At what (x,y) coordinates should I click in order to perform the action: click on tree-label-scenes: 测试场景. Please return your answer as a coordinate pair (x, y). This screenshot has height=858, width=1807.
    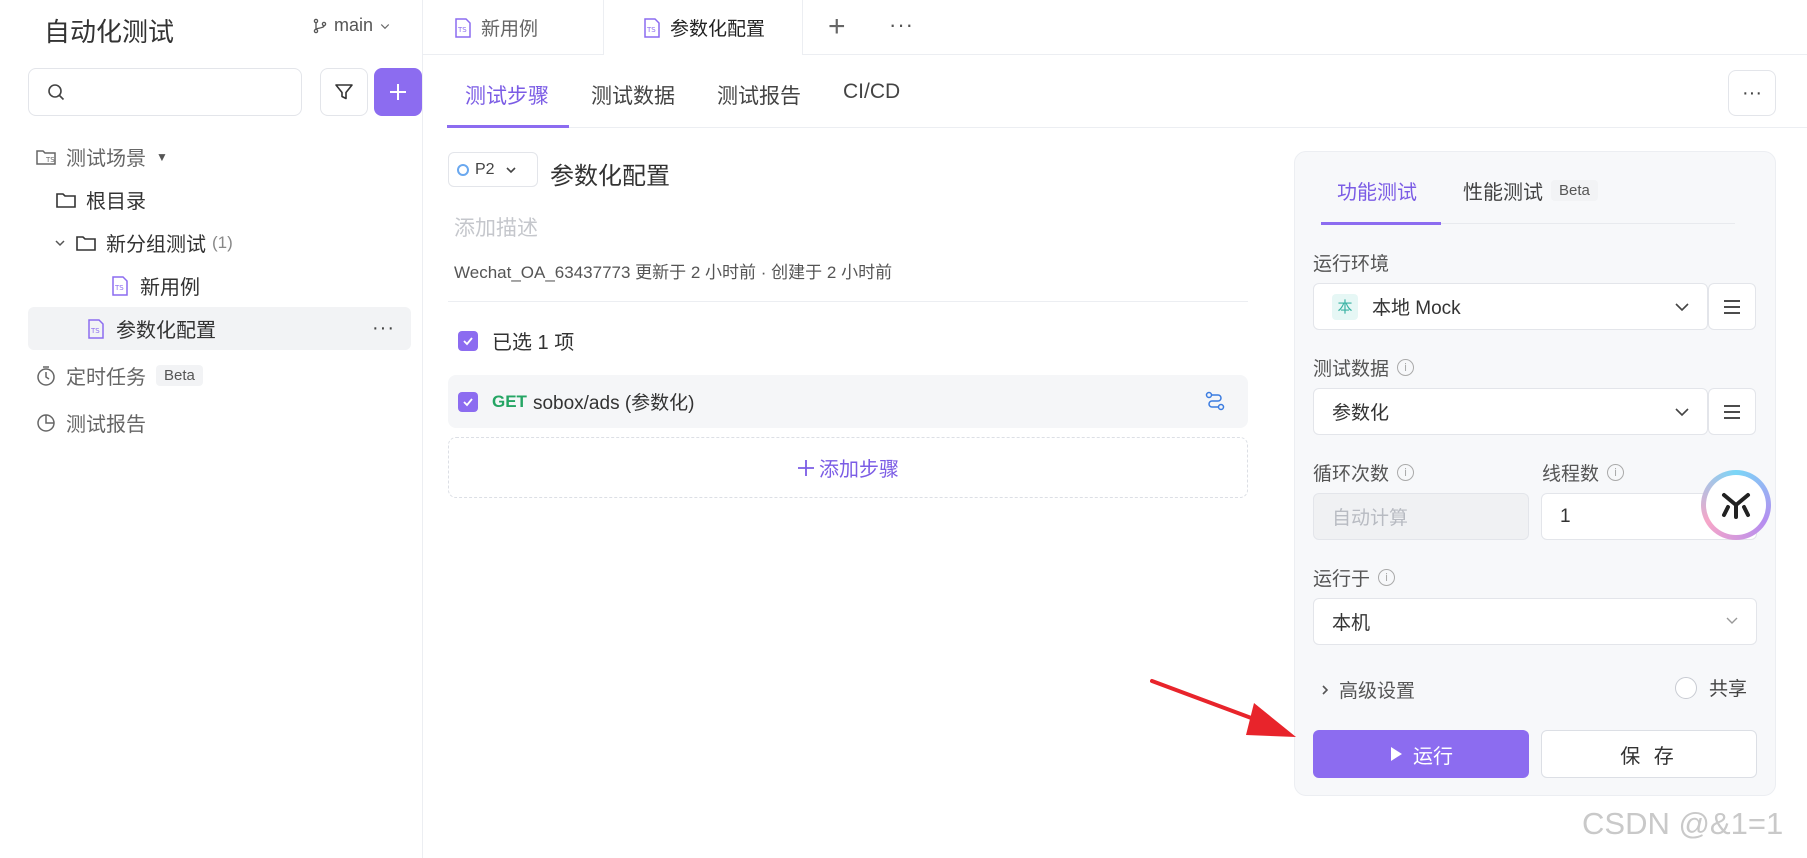
    Looking at the image, I should click on (106, 159).